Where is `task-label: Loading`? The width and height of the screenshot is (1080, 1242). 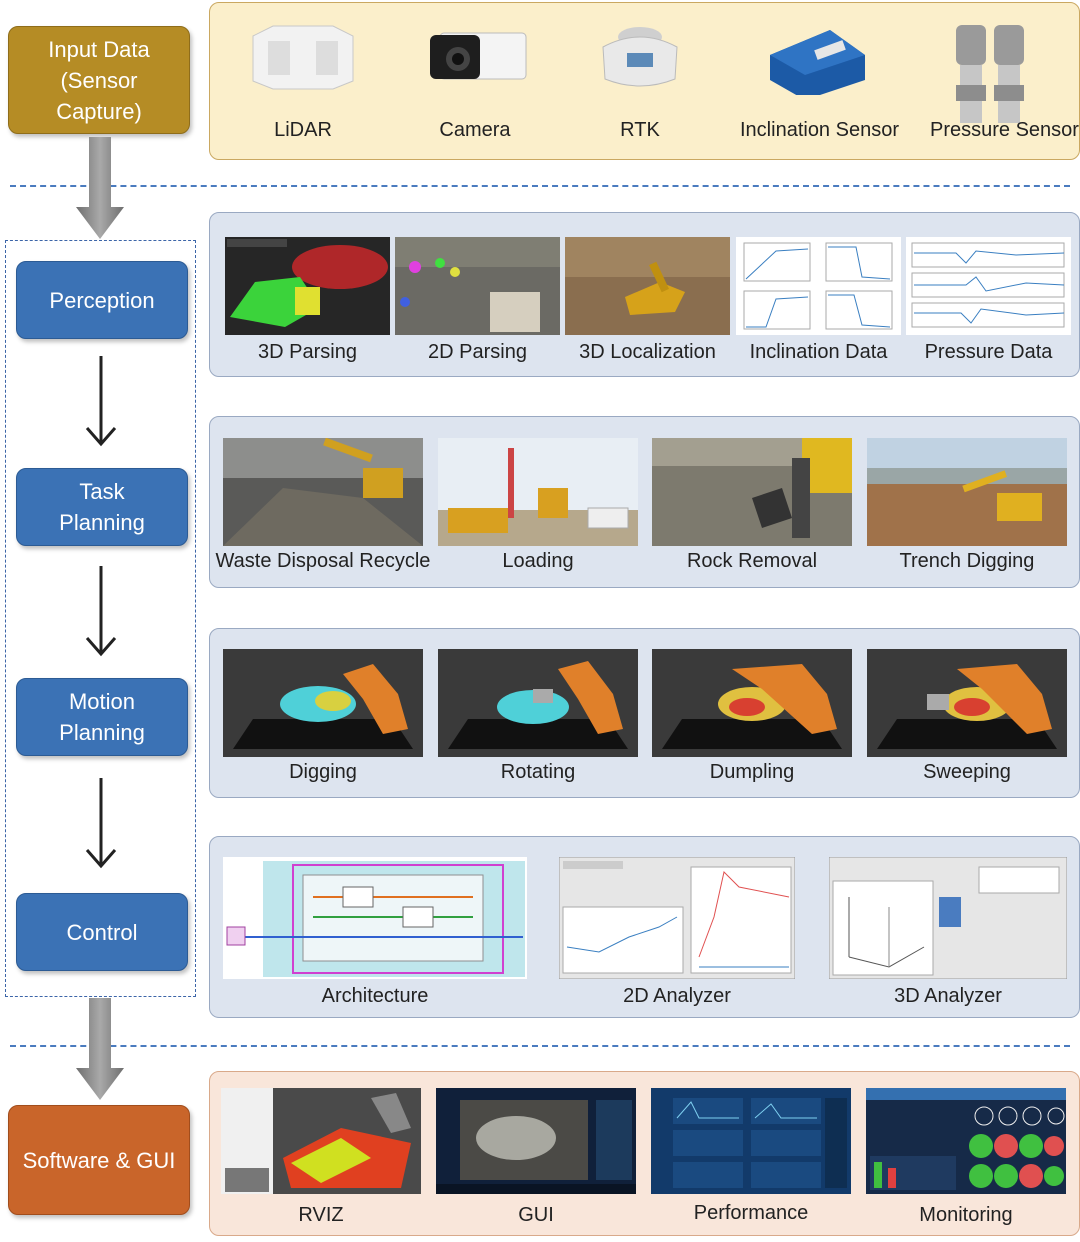 task-label: Loading is located at coordinates (538, 561).